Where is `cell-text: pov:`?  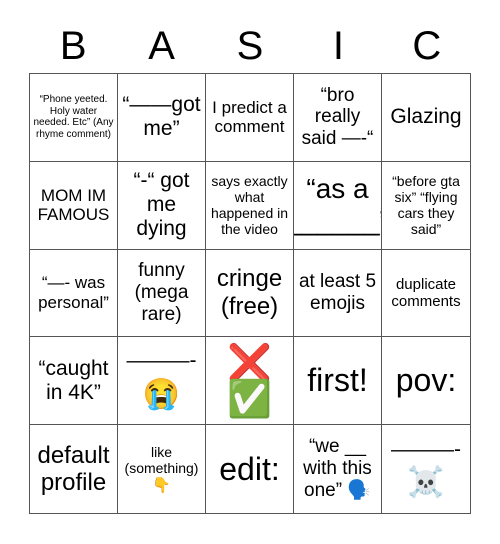
cell-text: pov: is located at coordinates (426, 380).